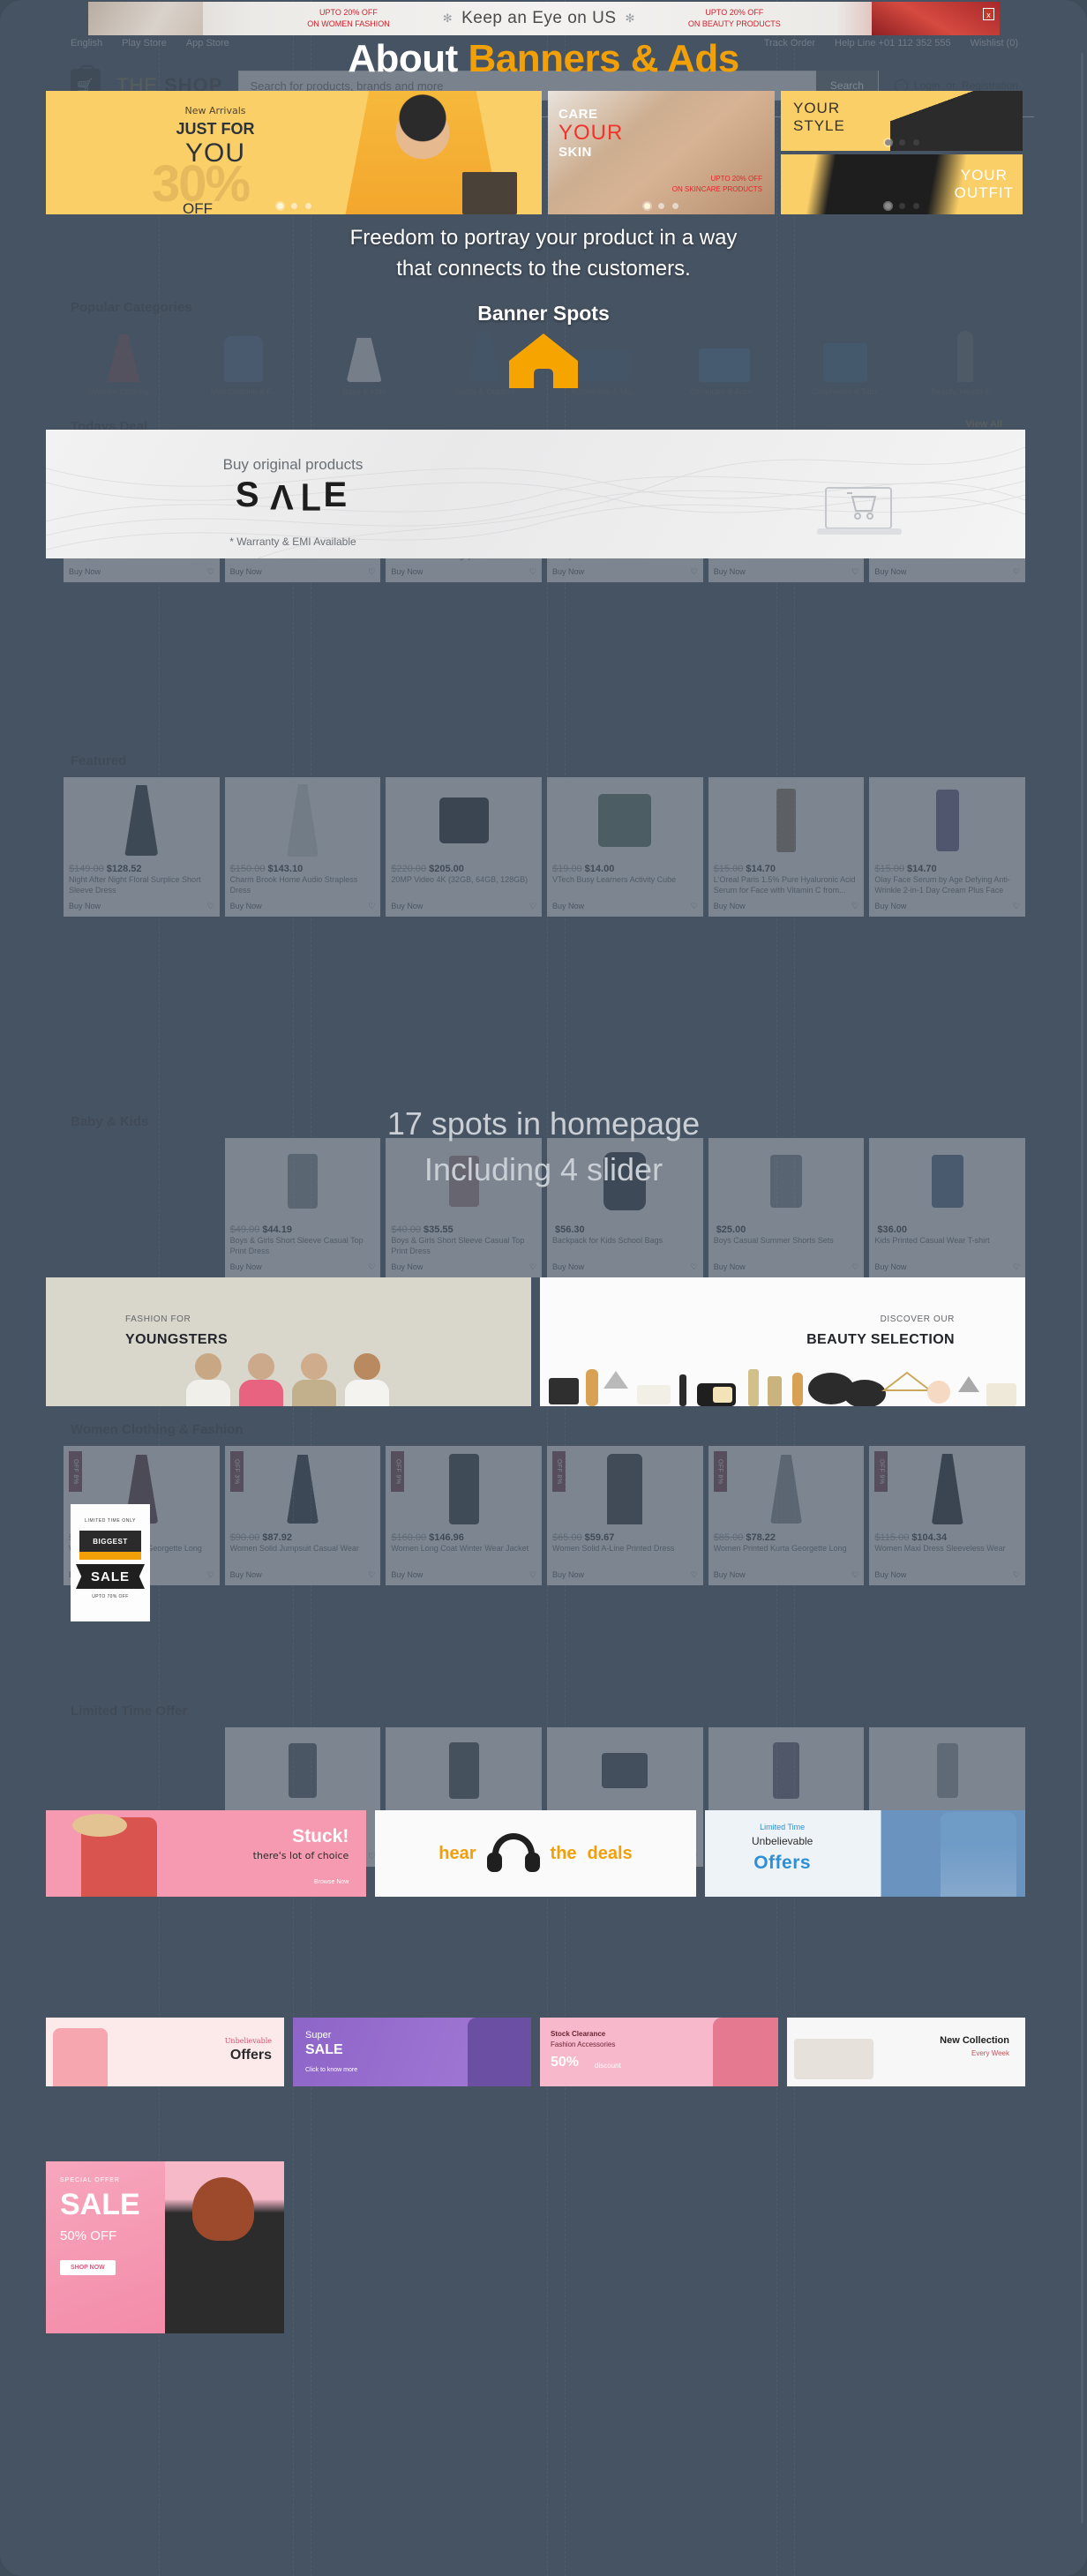 This screenshot has height=2576, width=1087. Describe the element at coordinates (165, 2247) in the screenshot. I see `banner-limited-time-offer: SPECIAL OFFER SALE 50% OFF SHOP NOW` at that location.